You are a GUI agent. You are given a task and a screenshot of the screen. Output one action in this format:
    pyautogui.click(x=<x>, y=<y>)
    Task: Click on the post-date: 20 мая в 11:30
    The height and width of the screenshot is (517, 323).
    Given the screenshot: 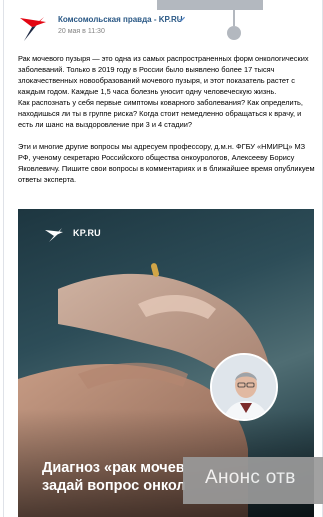 What is the action you would take?
    pyautogui.click(x=81, y=31)
    